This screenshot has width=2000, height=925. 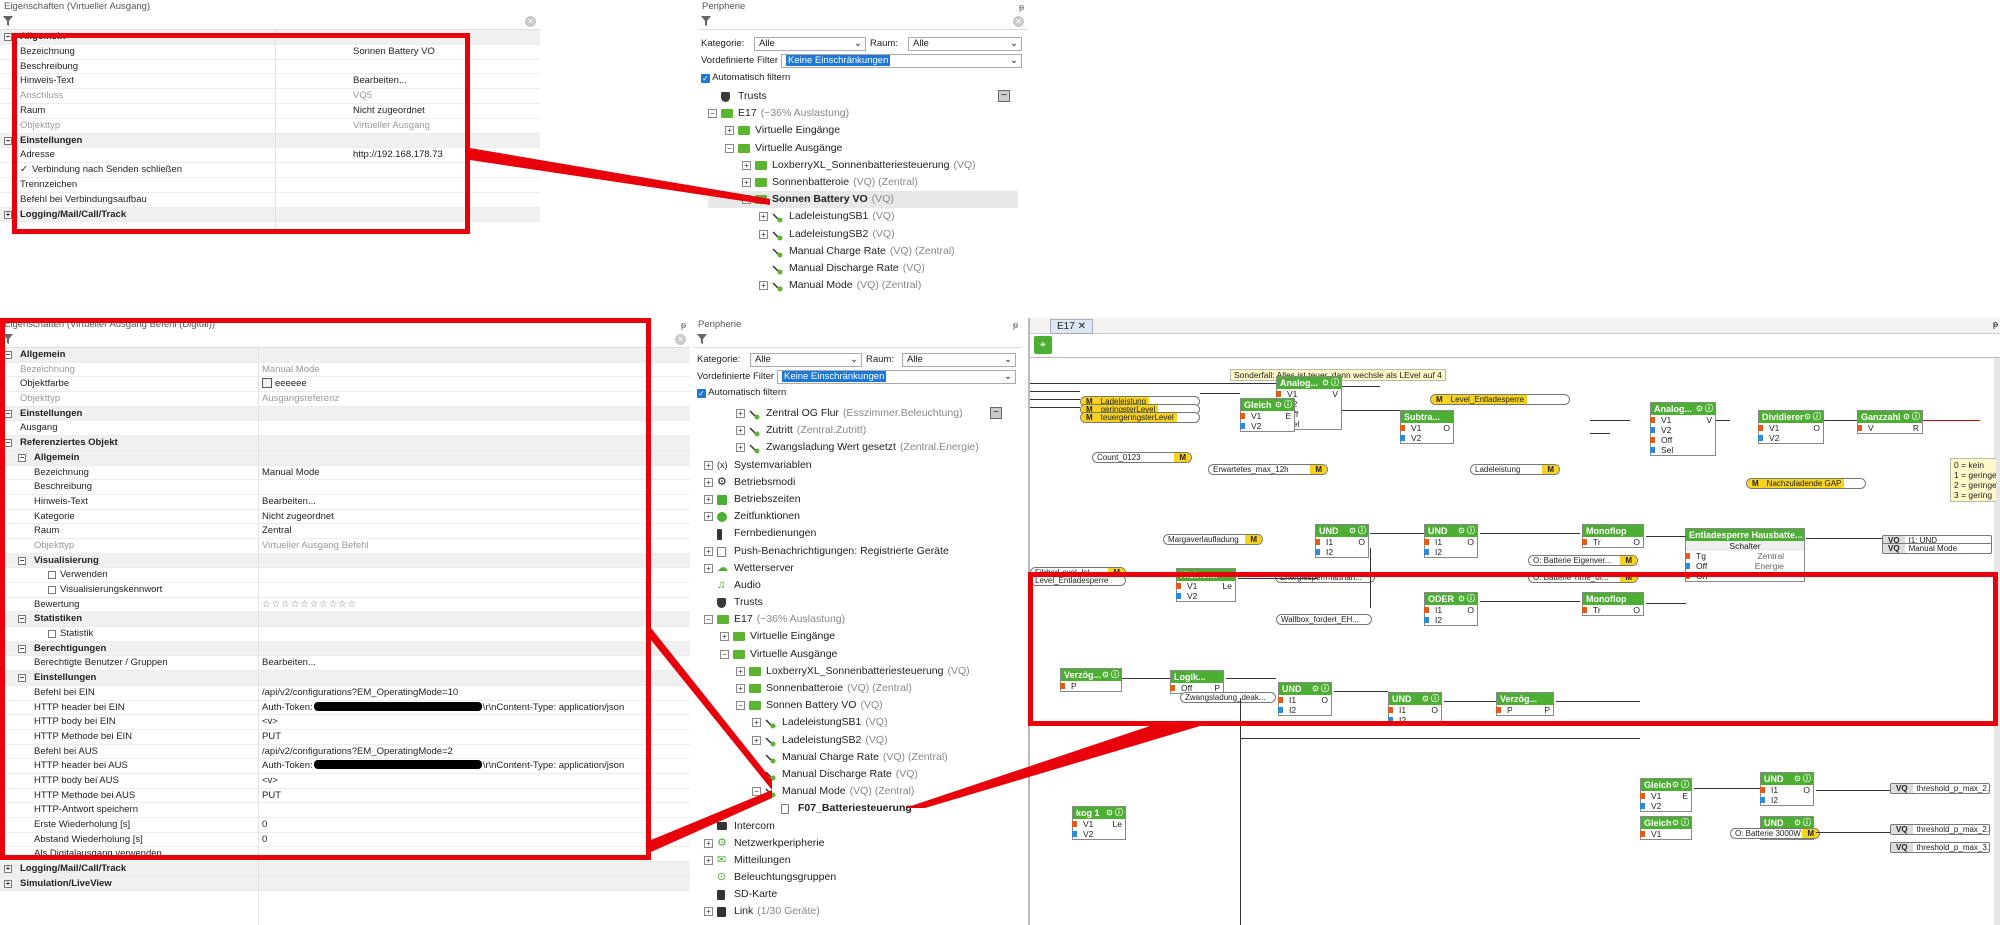 I want to click on logic-block-und1: UND ⊙ ⓘ I1 O I2, so click(x=1342, y=541).